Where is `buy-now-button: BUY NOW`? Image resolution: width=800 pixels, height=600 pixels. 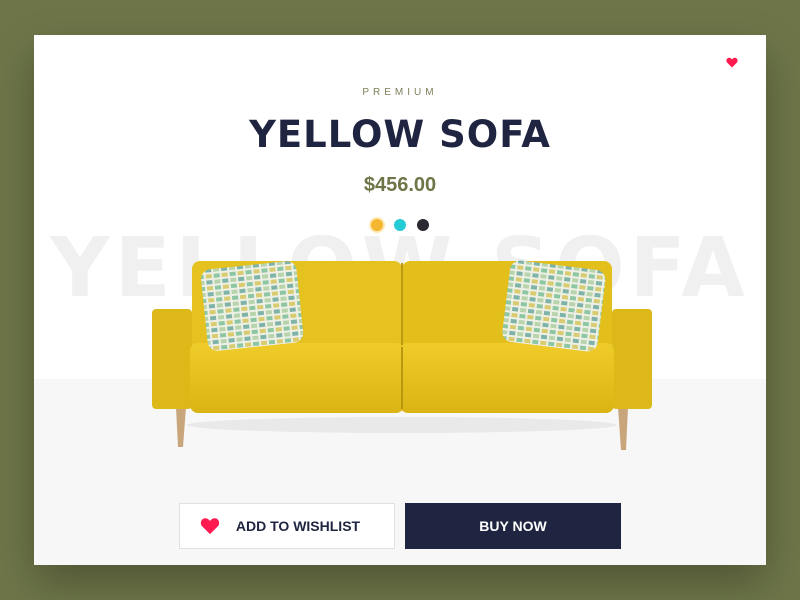 buy-now-button: BUY NOW is located at coordinates (513, 526).